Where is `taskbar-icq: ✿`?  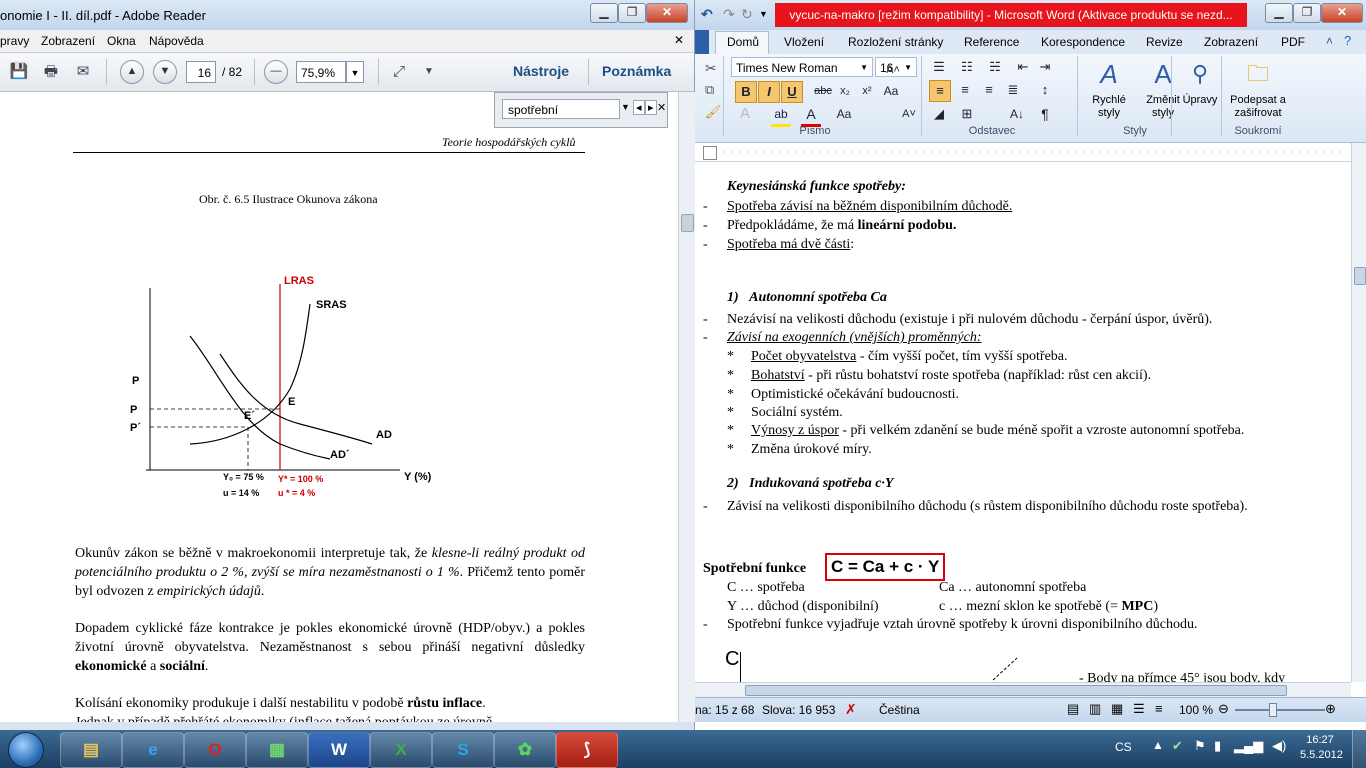 taskbar-icq: ✿ is located at coordinates (525, 750).